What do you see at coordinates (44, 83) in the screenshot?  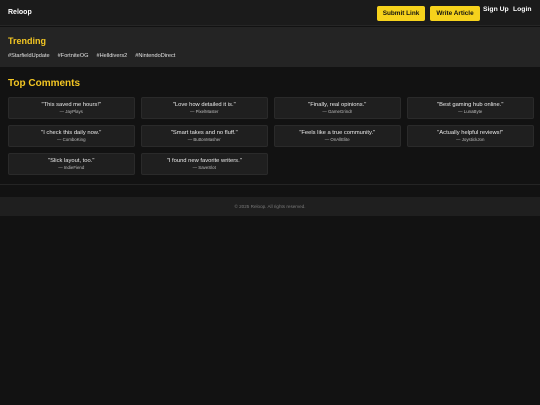 I see `top-comments-title: Top Comments` at bounding box center [44, 83].